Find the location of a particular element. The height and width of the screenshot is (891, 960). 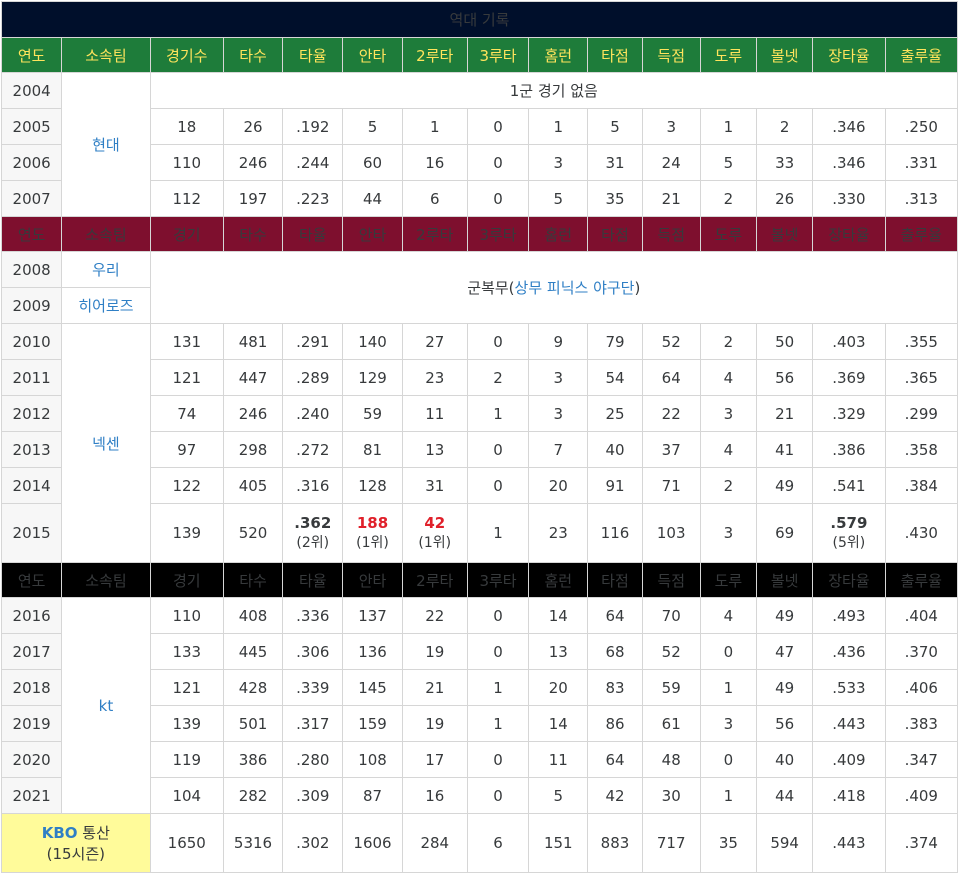

rbi-cell: 31 is located at coordinates (615, 162).